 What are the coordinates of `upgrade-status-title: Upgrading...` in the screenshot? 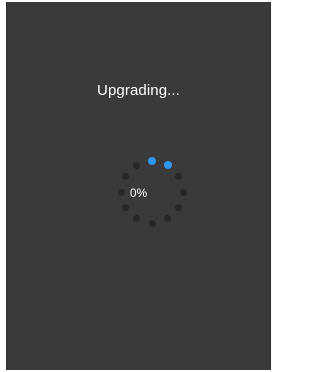 It's located at (138, 90).